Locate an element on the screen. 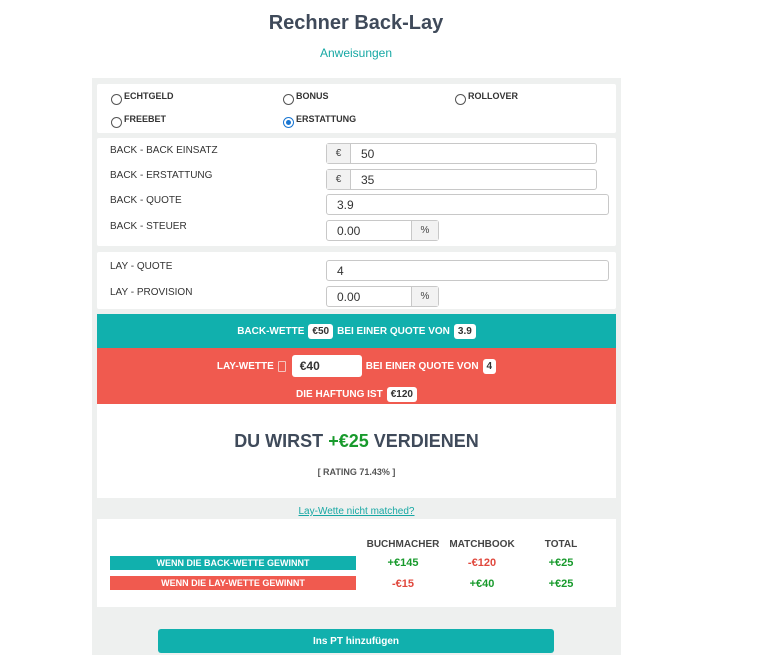 The height and width of the screenshot is (655, 760). back-bet-odds: 3.9 is located at coordinates (464, 331).